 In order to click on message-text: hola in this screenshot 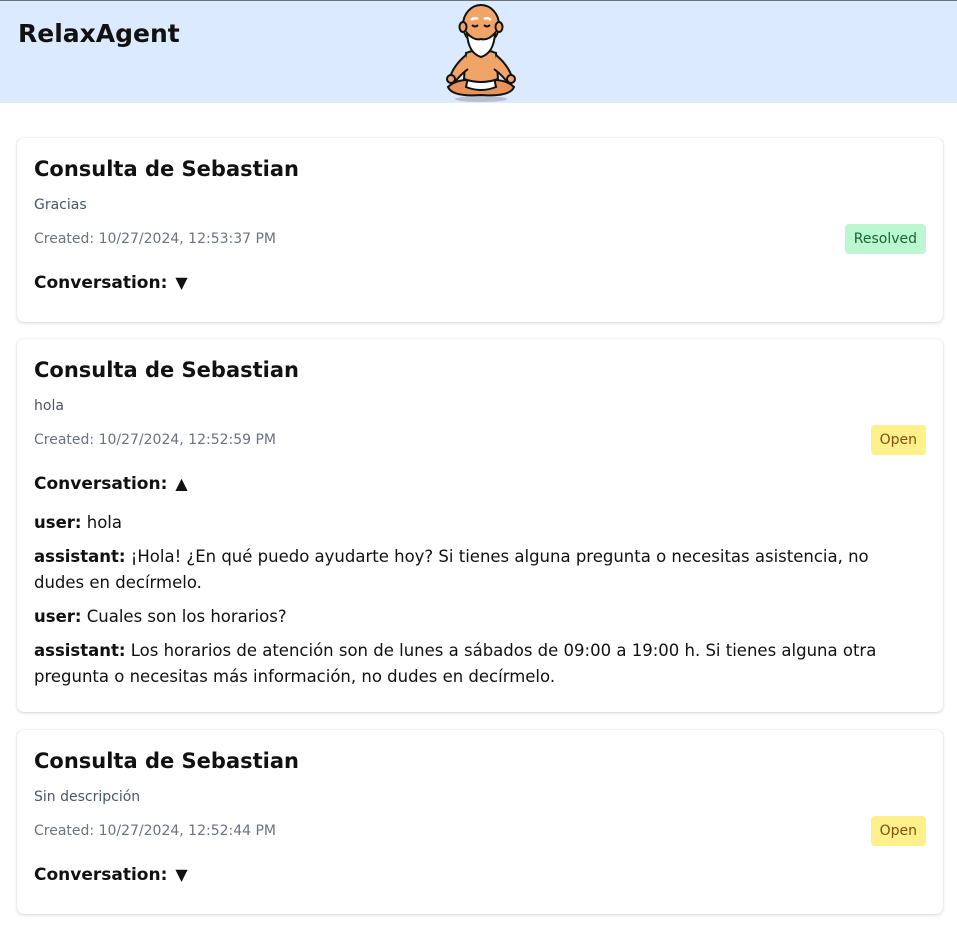, I will do `click(104, 522)`.